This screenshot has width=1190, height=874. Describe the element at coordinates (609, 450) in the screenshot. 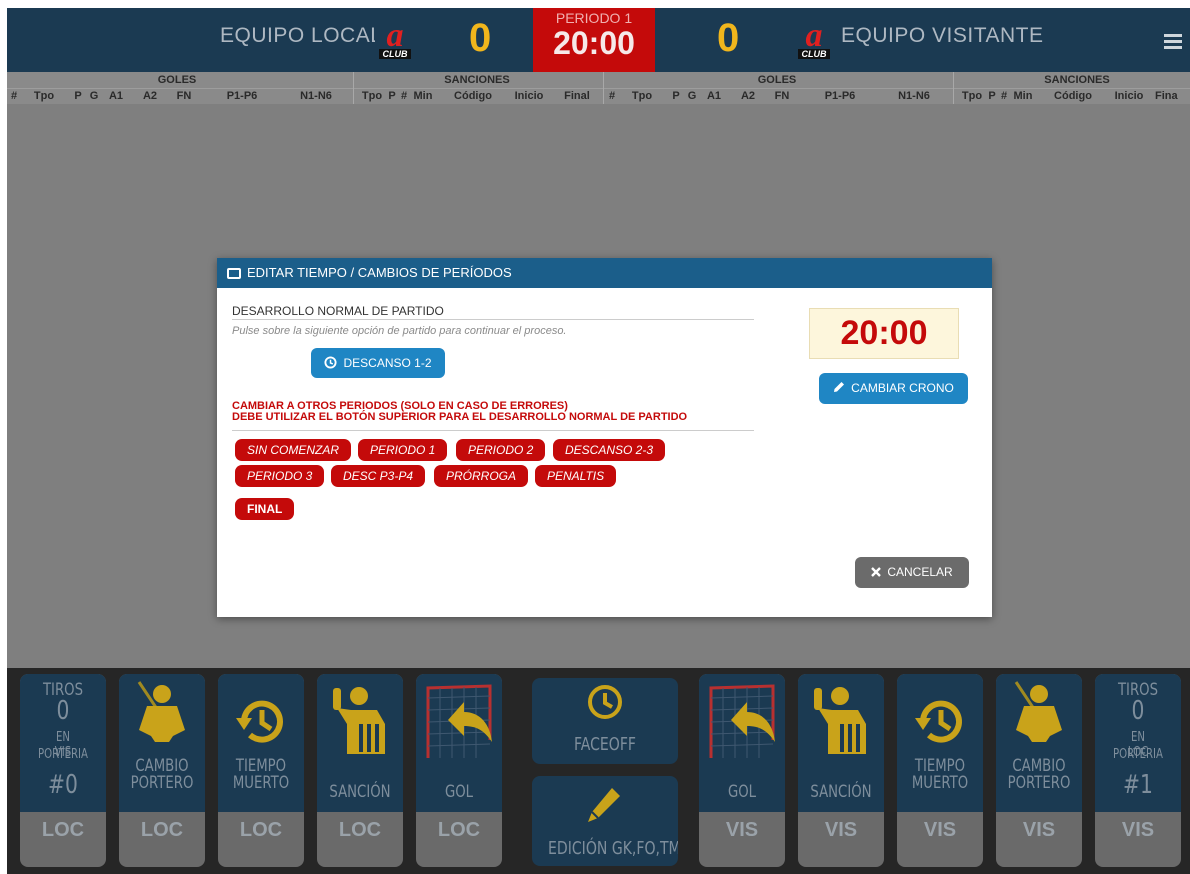

I see `period-descanso-2-3-button: DESCANSO 2-3` at that location.